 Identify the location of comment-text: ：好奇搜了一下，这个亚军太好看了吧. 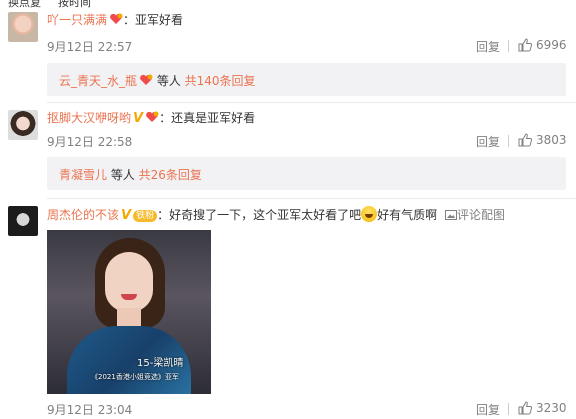
(259, 215).